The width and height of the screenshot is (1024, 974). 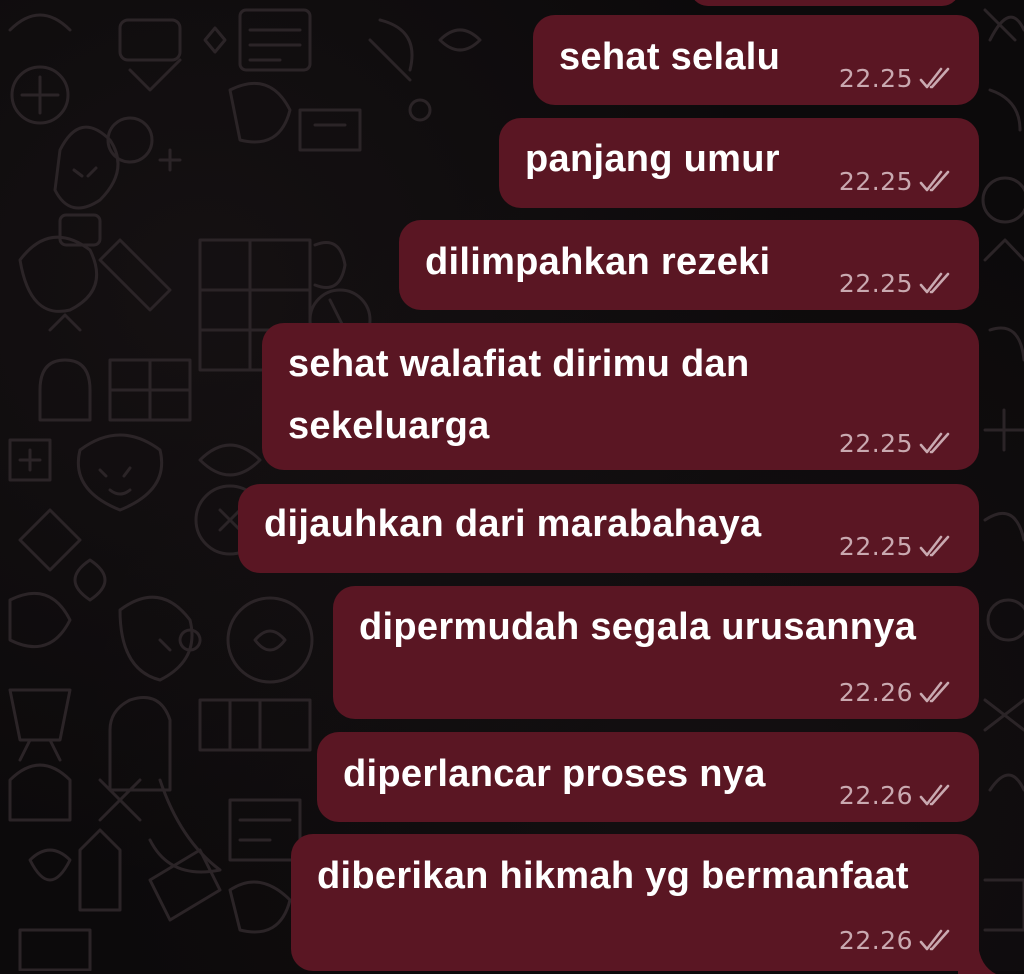 I want to click on bubble-tail, so click(x=977, y=959).